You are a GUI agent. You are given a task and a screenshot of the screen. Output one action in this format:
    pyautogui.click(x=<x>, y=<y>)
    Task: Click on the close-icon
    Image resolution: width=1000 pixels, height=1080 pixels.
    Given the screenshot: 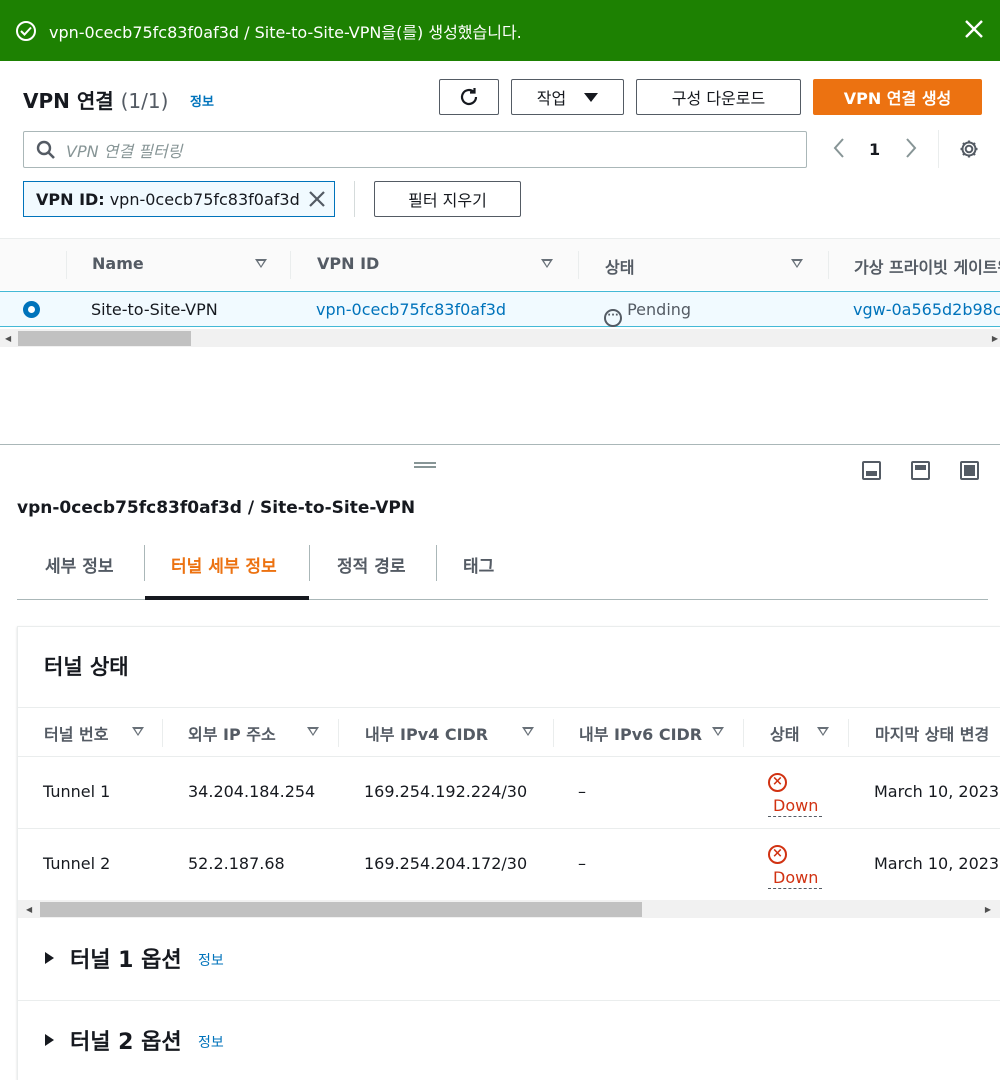 What is the action you would take?
    pyautogui.click(x=974, y=29)
    